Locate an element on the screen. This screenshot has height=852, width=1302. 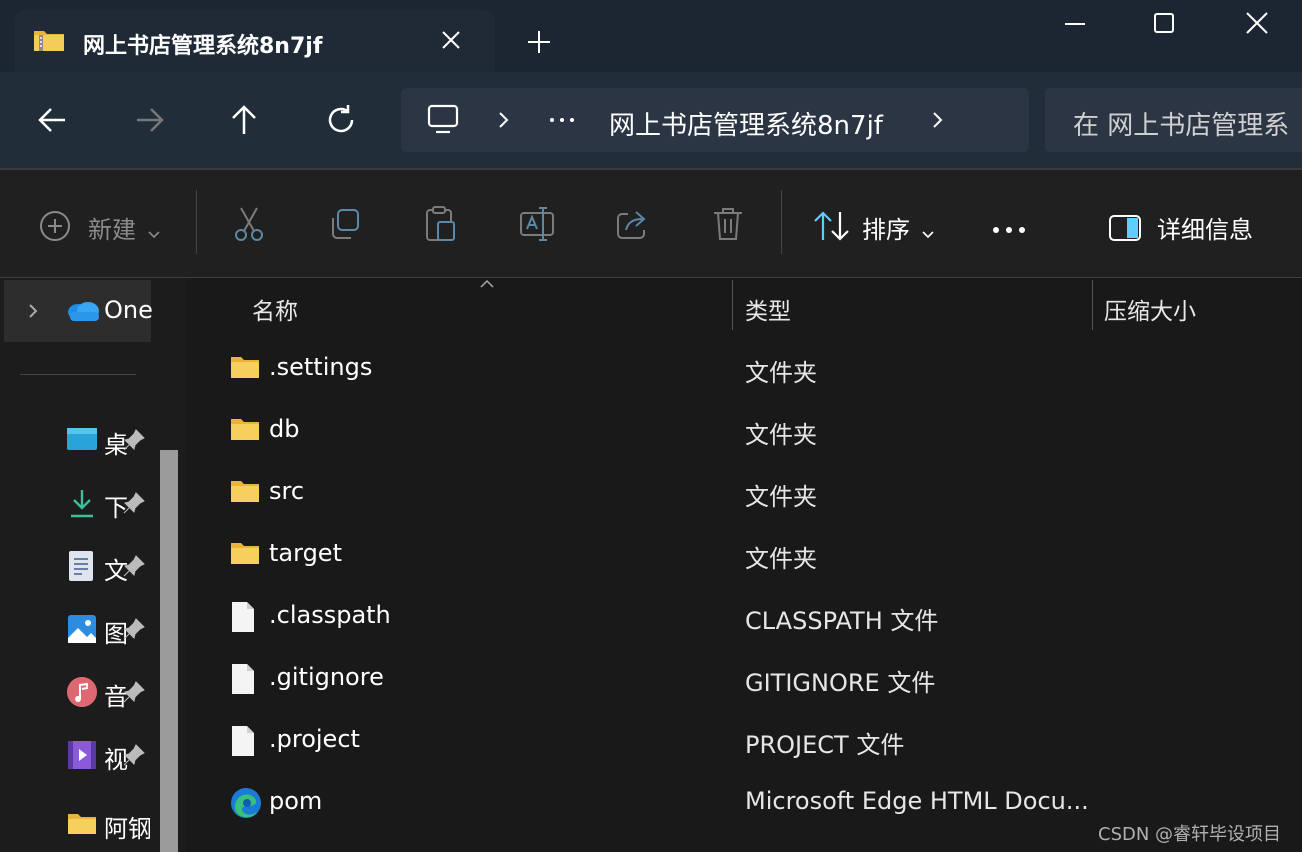
file-row: .project PROJECT 文件 is located at coordinates (745, 741).